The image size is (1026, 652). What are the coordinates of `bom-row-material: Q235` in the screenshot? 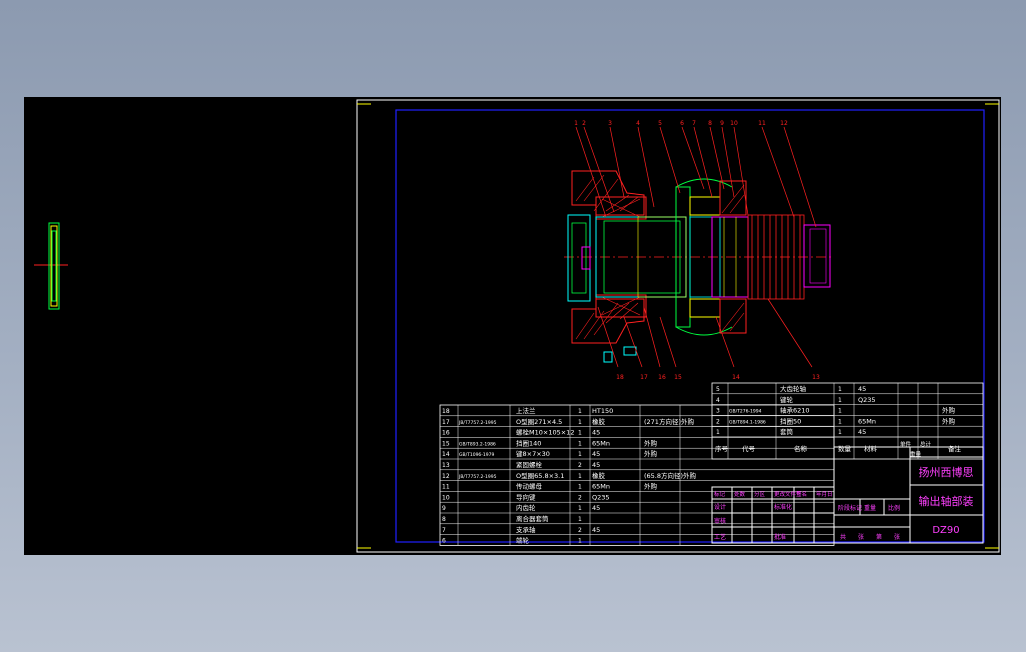 It's located at (867, 400).